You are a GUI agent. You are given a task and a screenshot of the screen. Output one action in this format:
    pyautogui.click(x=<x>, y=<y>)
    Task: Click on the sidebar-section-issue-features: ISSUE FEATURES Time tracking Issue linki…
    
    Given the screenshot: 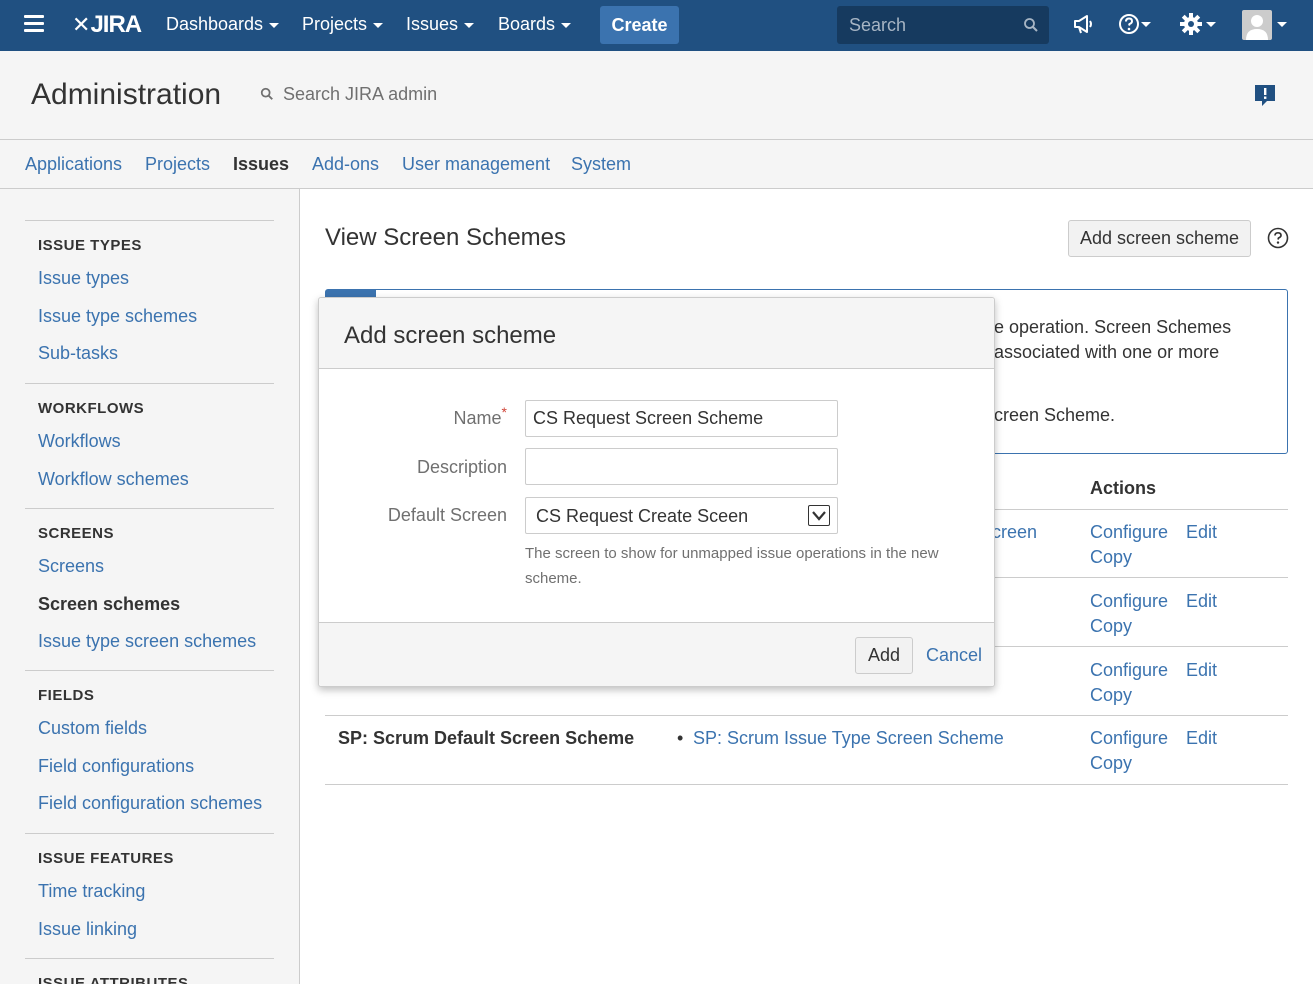 What is the action you would take?
    pyautogui.click(x=149, y=890)
    